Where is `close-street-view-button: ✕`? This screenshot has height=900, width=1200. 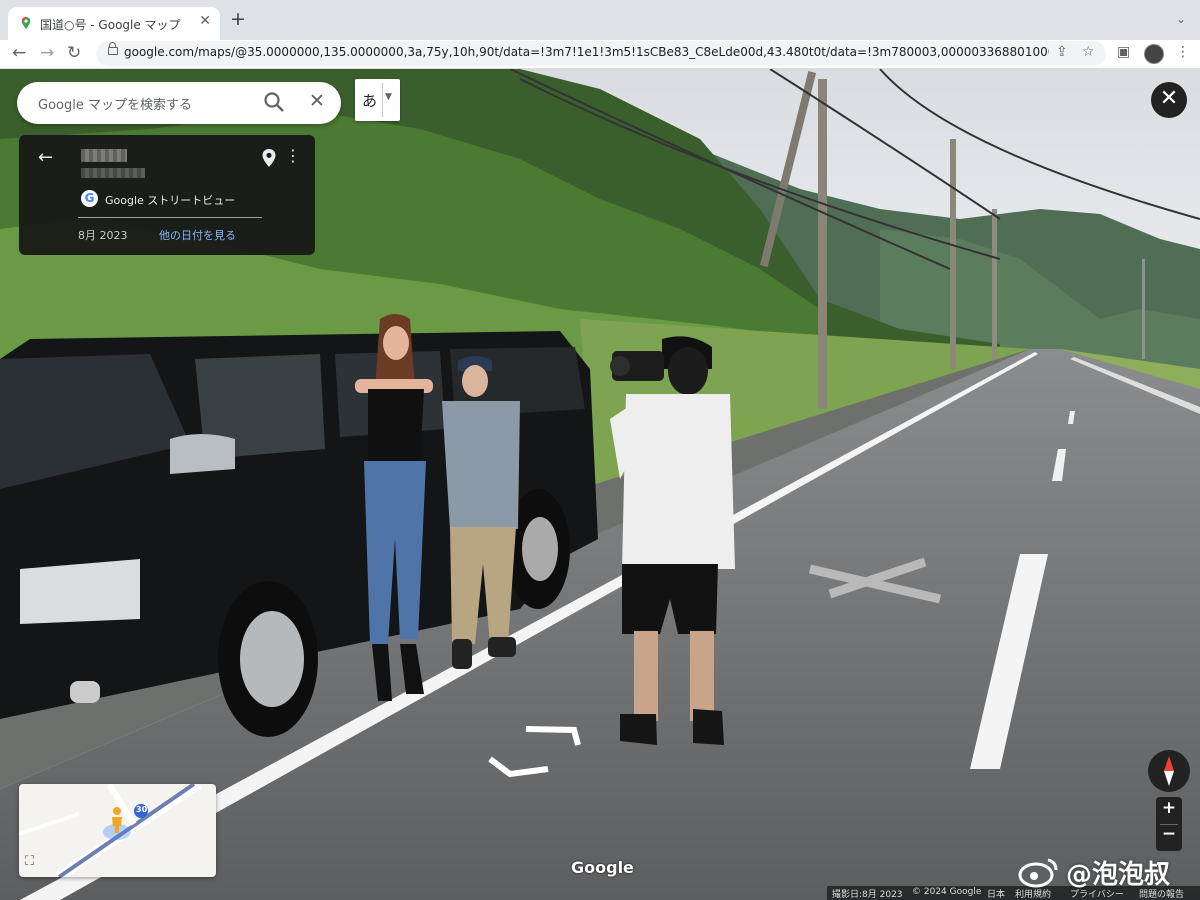 close-street-view-button: ✕ is located at coordinates (1169, 100).